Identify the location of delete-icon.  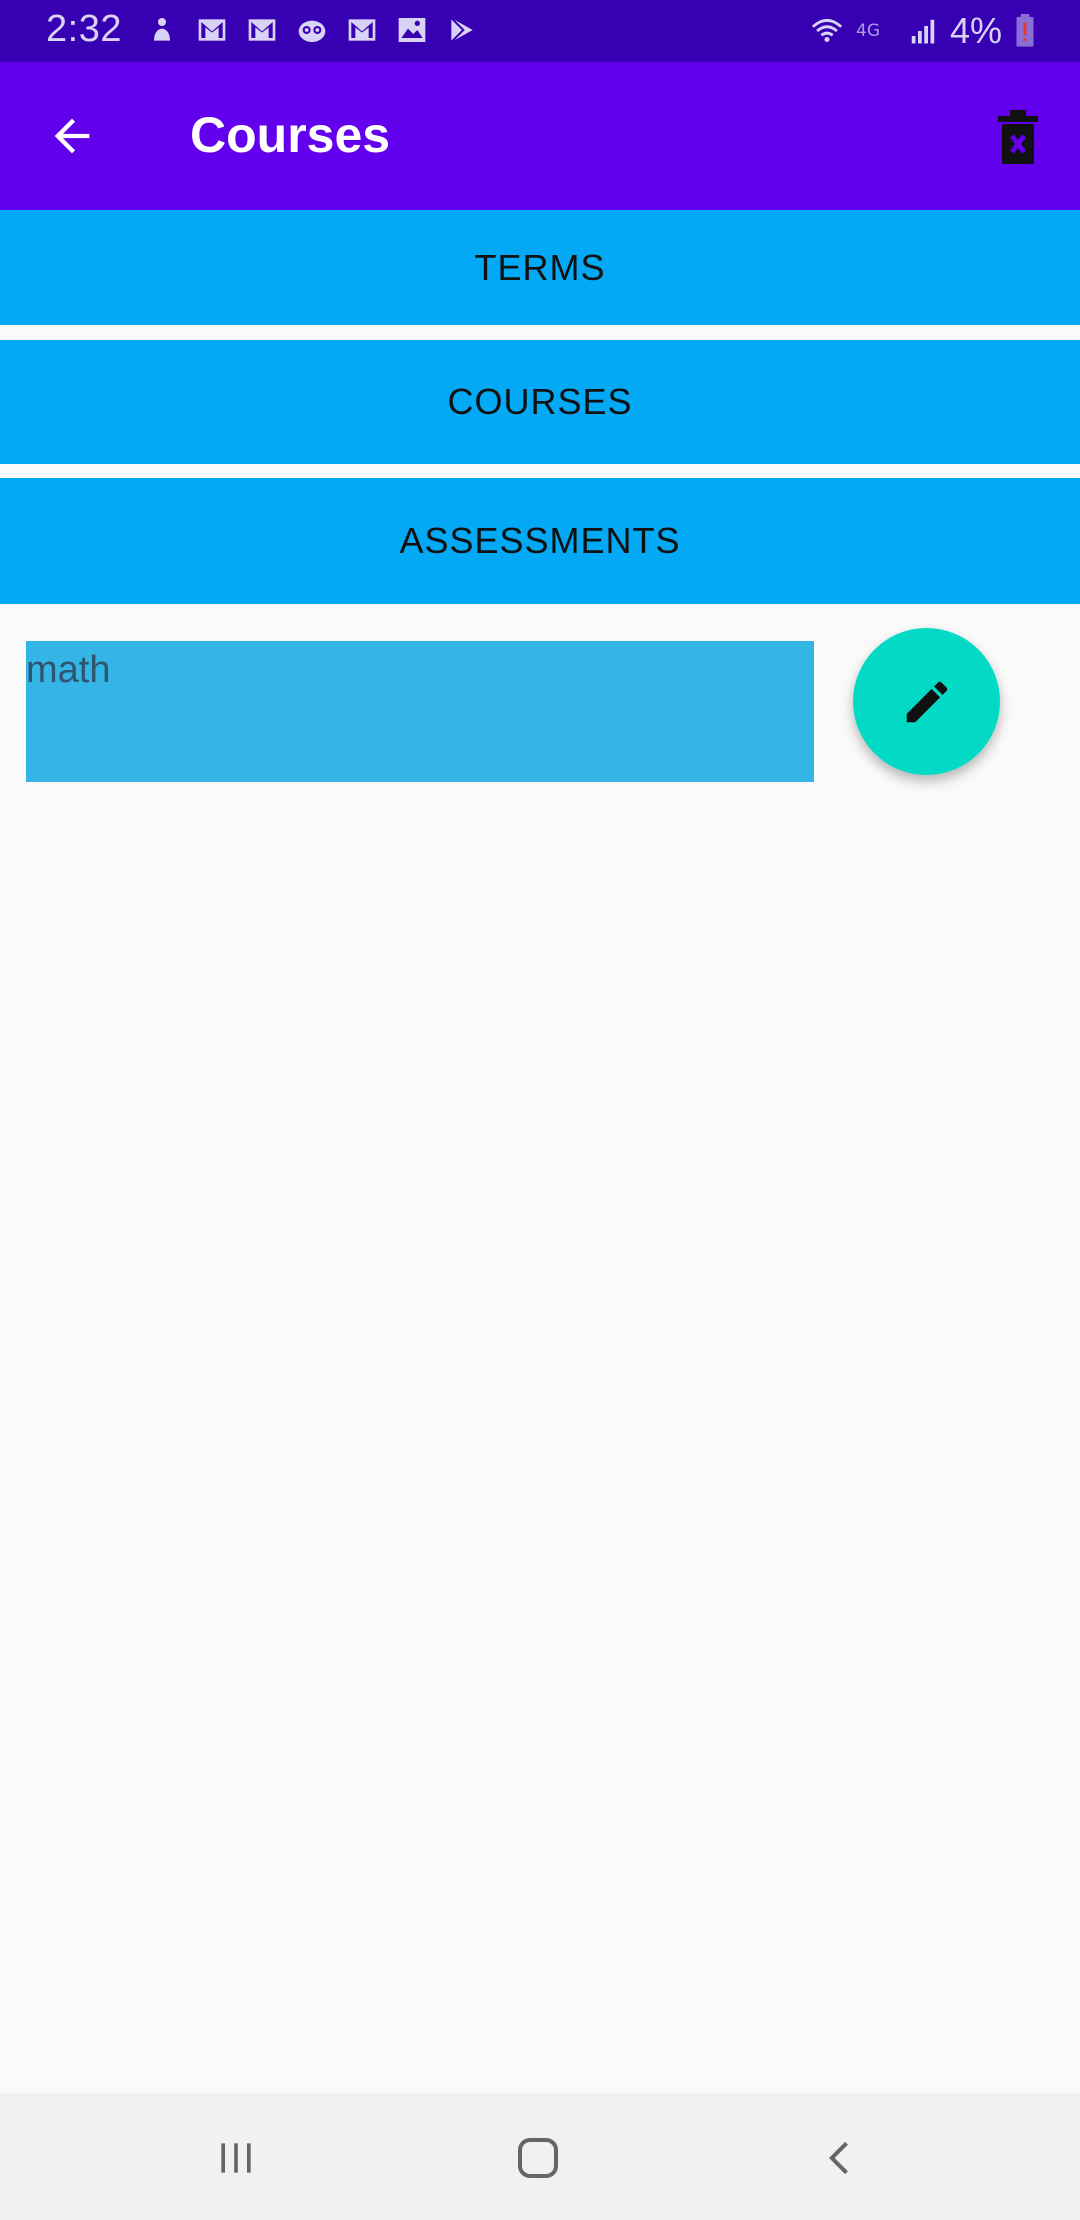
(1018, 137).